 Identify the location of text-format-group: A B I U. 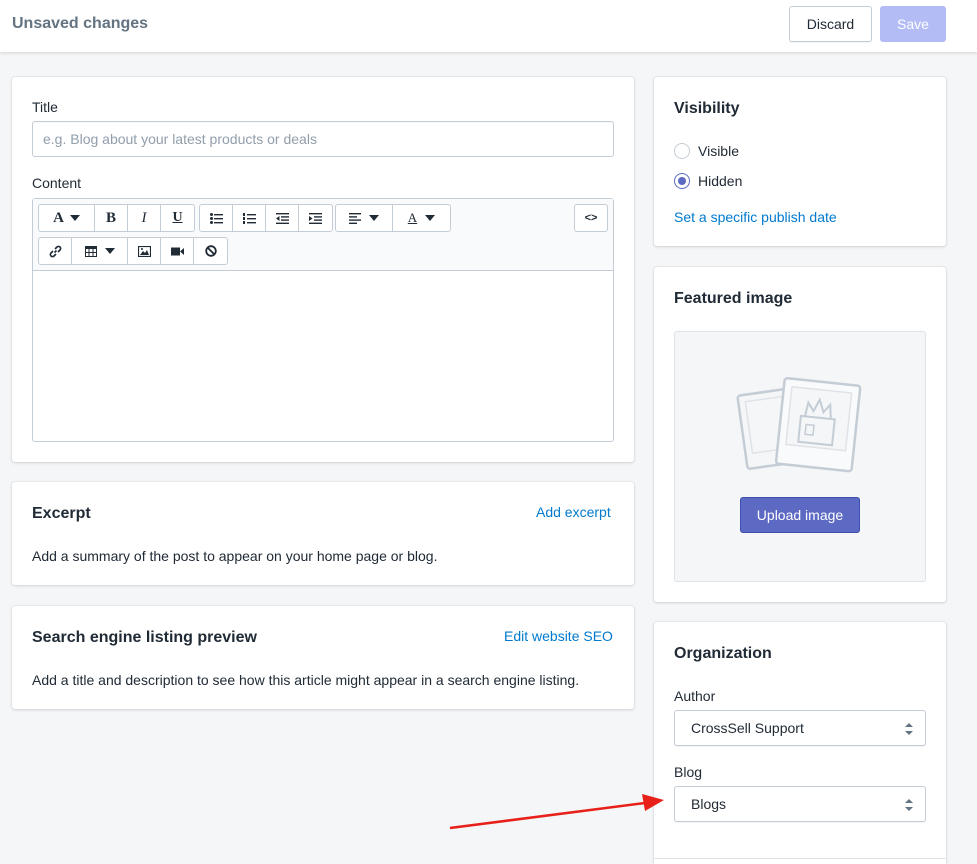
(116, 218).